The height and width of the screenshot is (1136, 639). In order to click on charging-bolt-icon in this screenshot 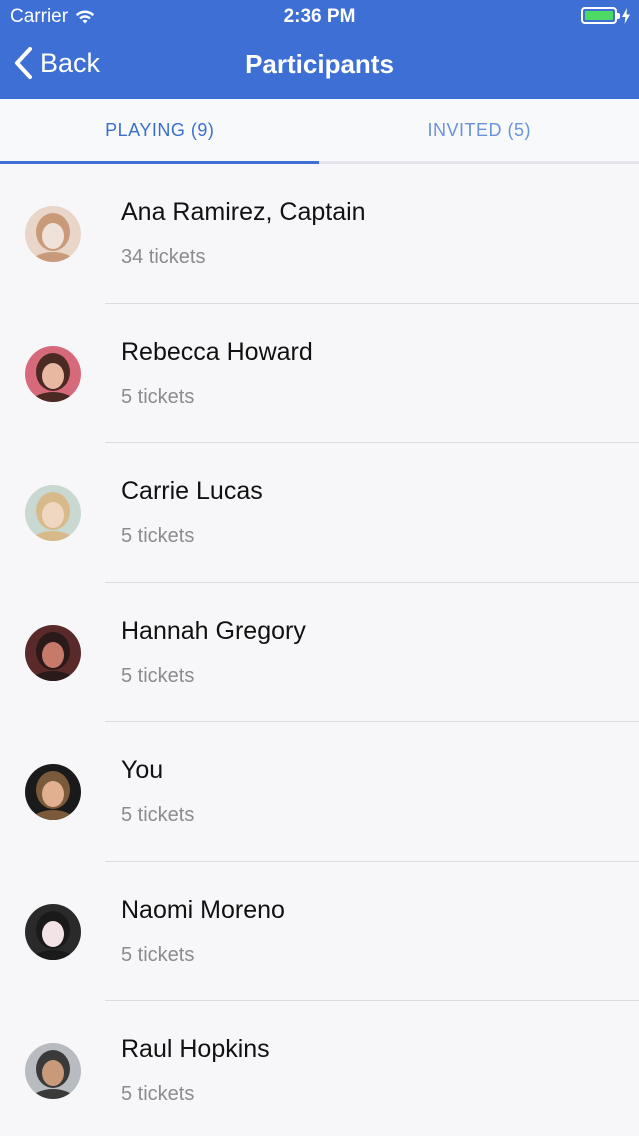, I will do `click(626, 15)`.